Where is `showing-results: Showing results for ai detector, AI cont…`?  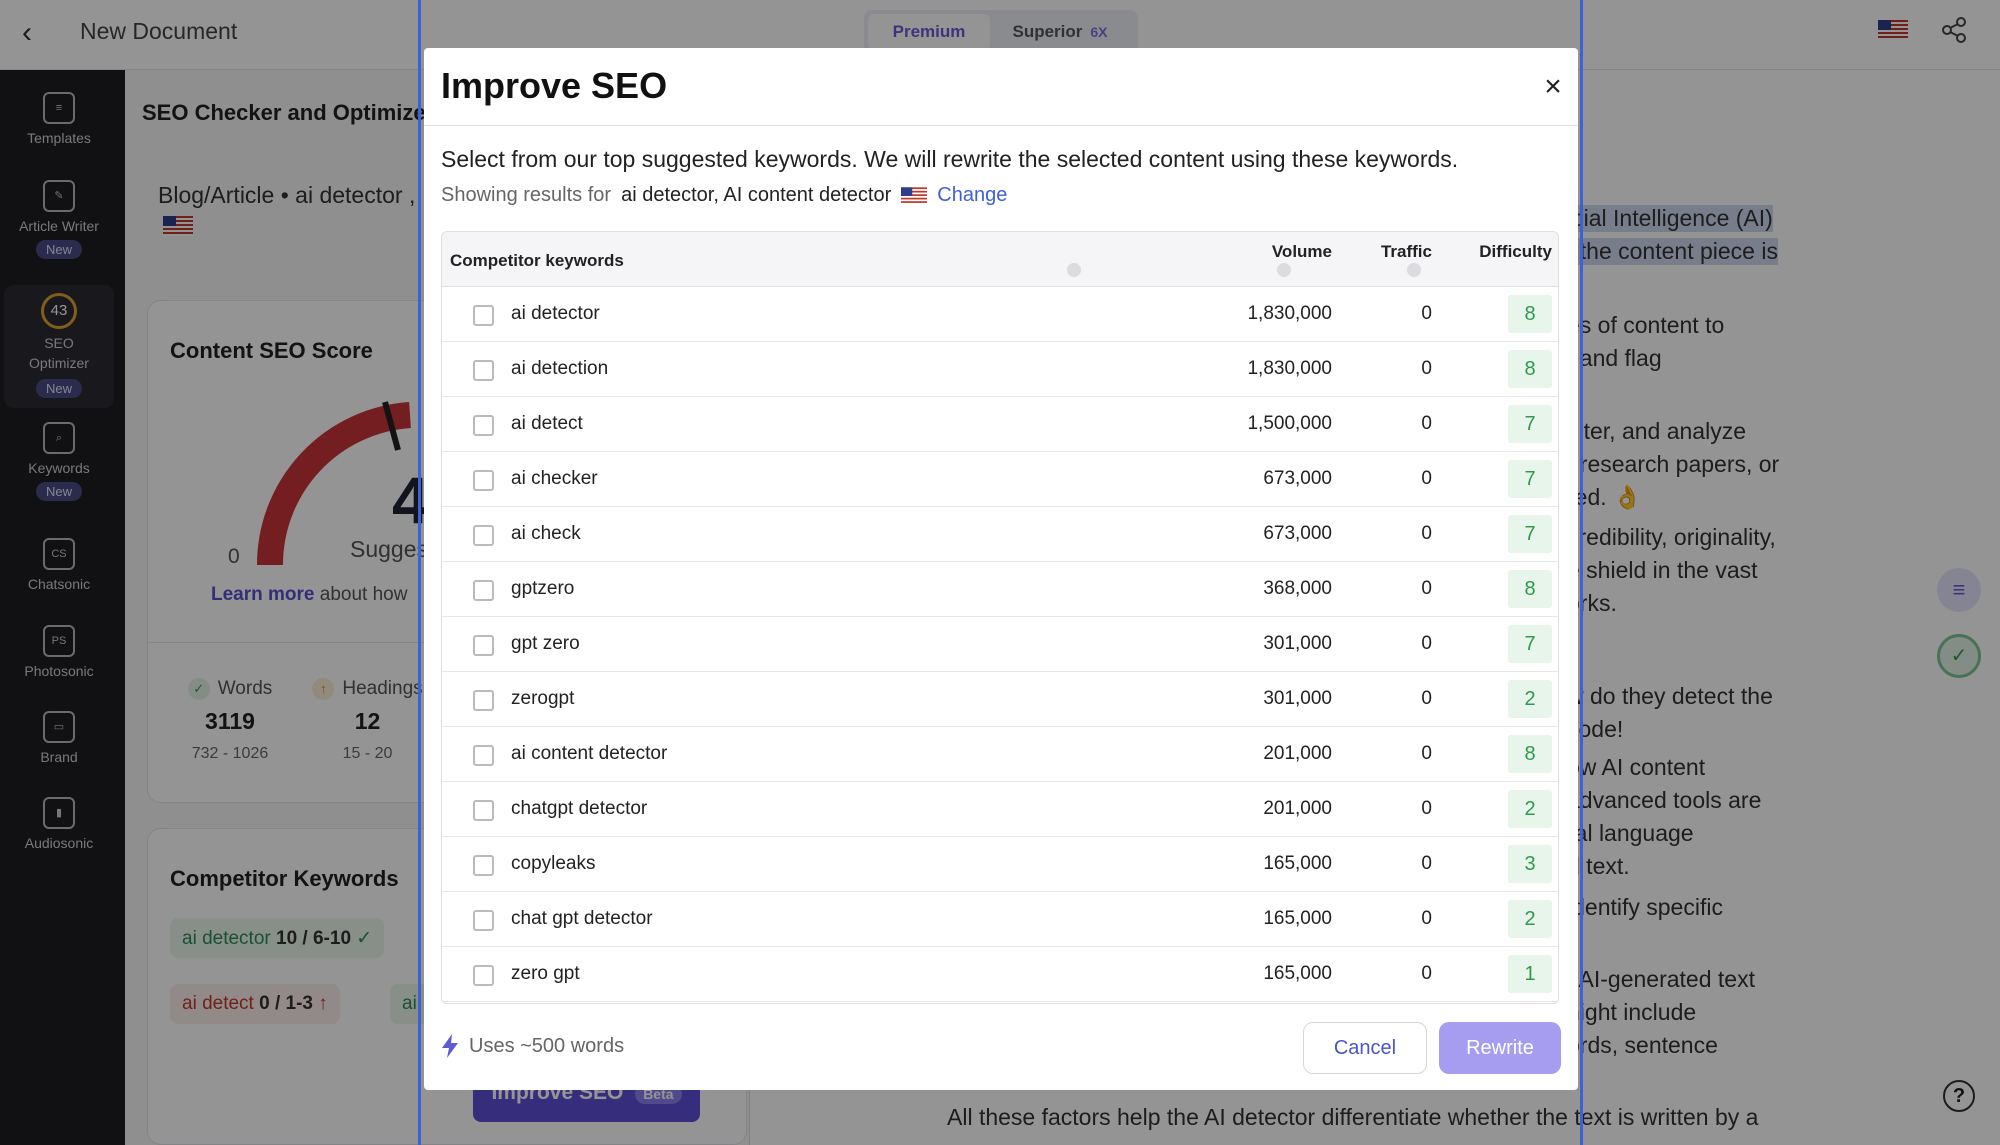 showing-results: Showing results for ai detector, AI cont… is located at coordinates (724, 195).